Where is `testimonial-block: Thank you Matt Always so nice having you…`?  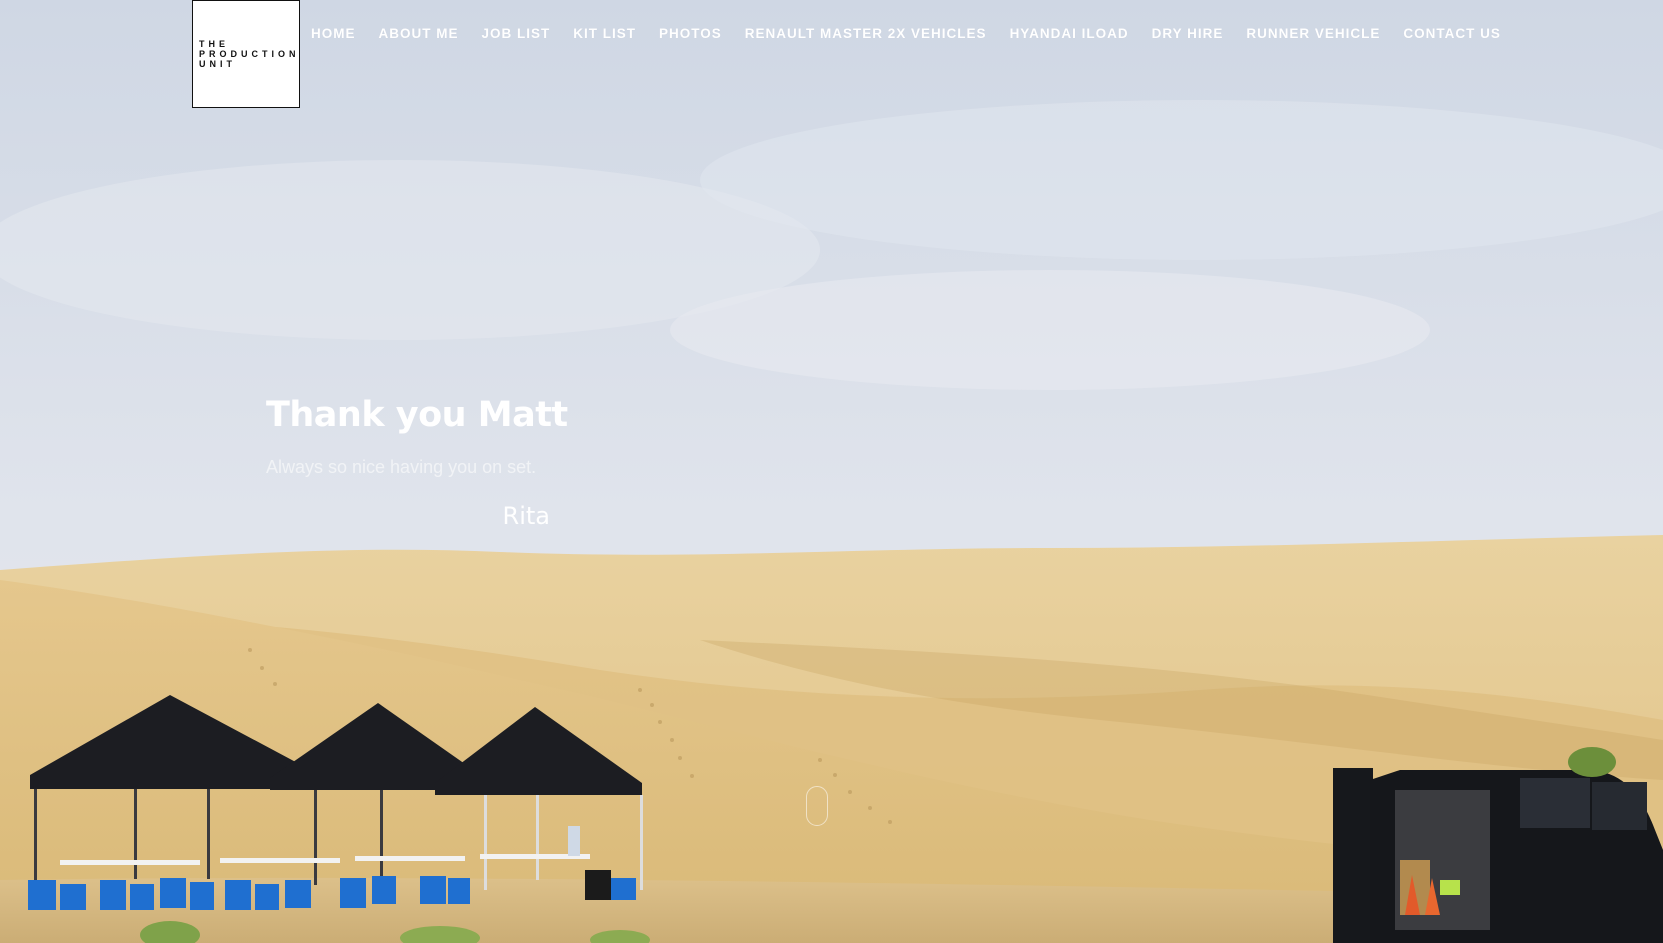 testimonial-block: Thank you Matt Always so nice having you… is located at coordinates (417, 462).